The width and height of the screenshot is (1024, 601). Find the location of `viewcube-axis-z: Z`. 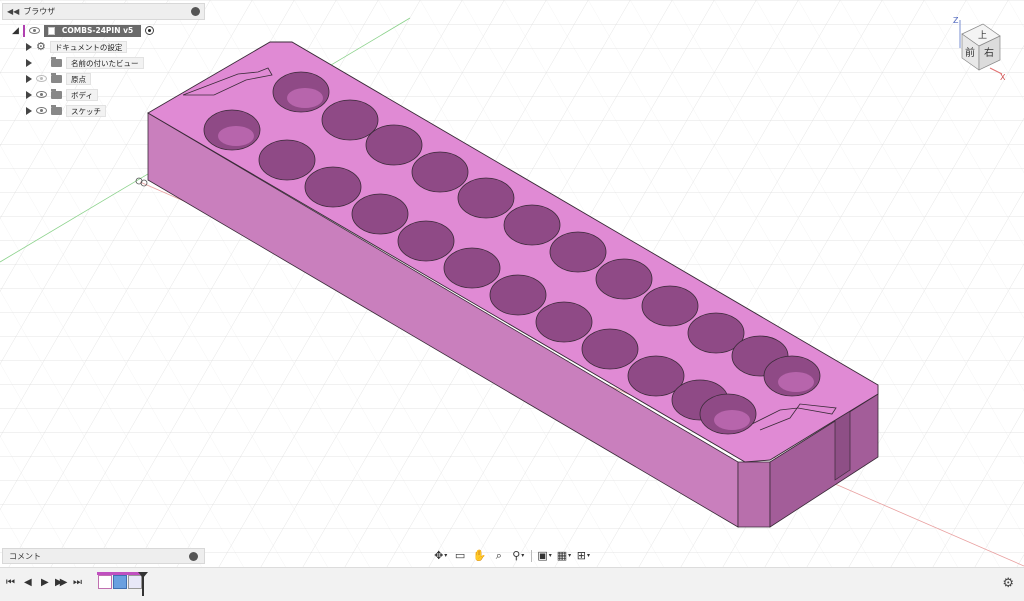

viewcube-axis-z: Z is located at coordinates (956, 20).